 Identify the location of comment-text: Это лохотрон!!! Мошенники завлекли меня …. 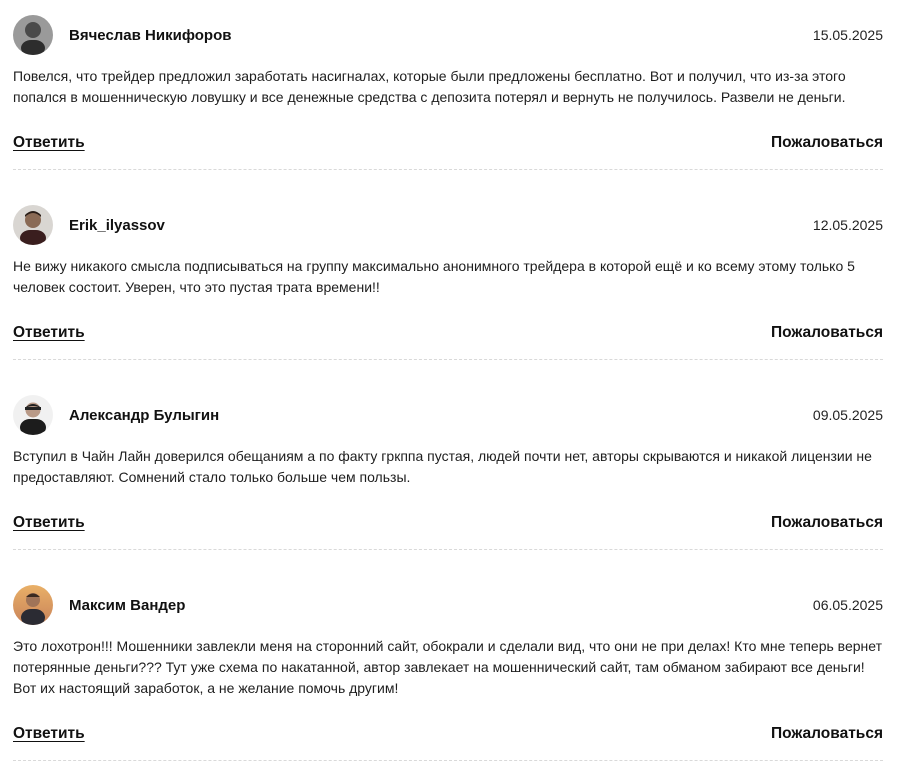
(447, 667).